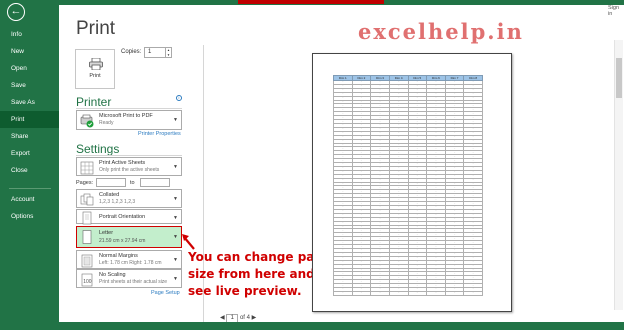  What do you see at coordinates (29, 119) in the screenshot?
I see `nav-item-print: Print` at bounding box center [29, 119].